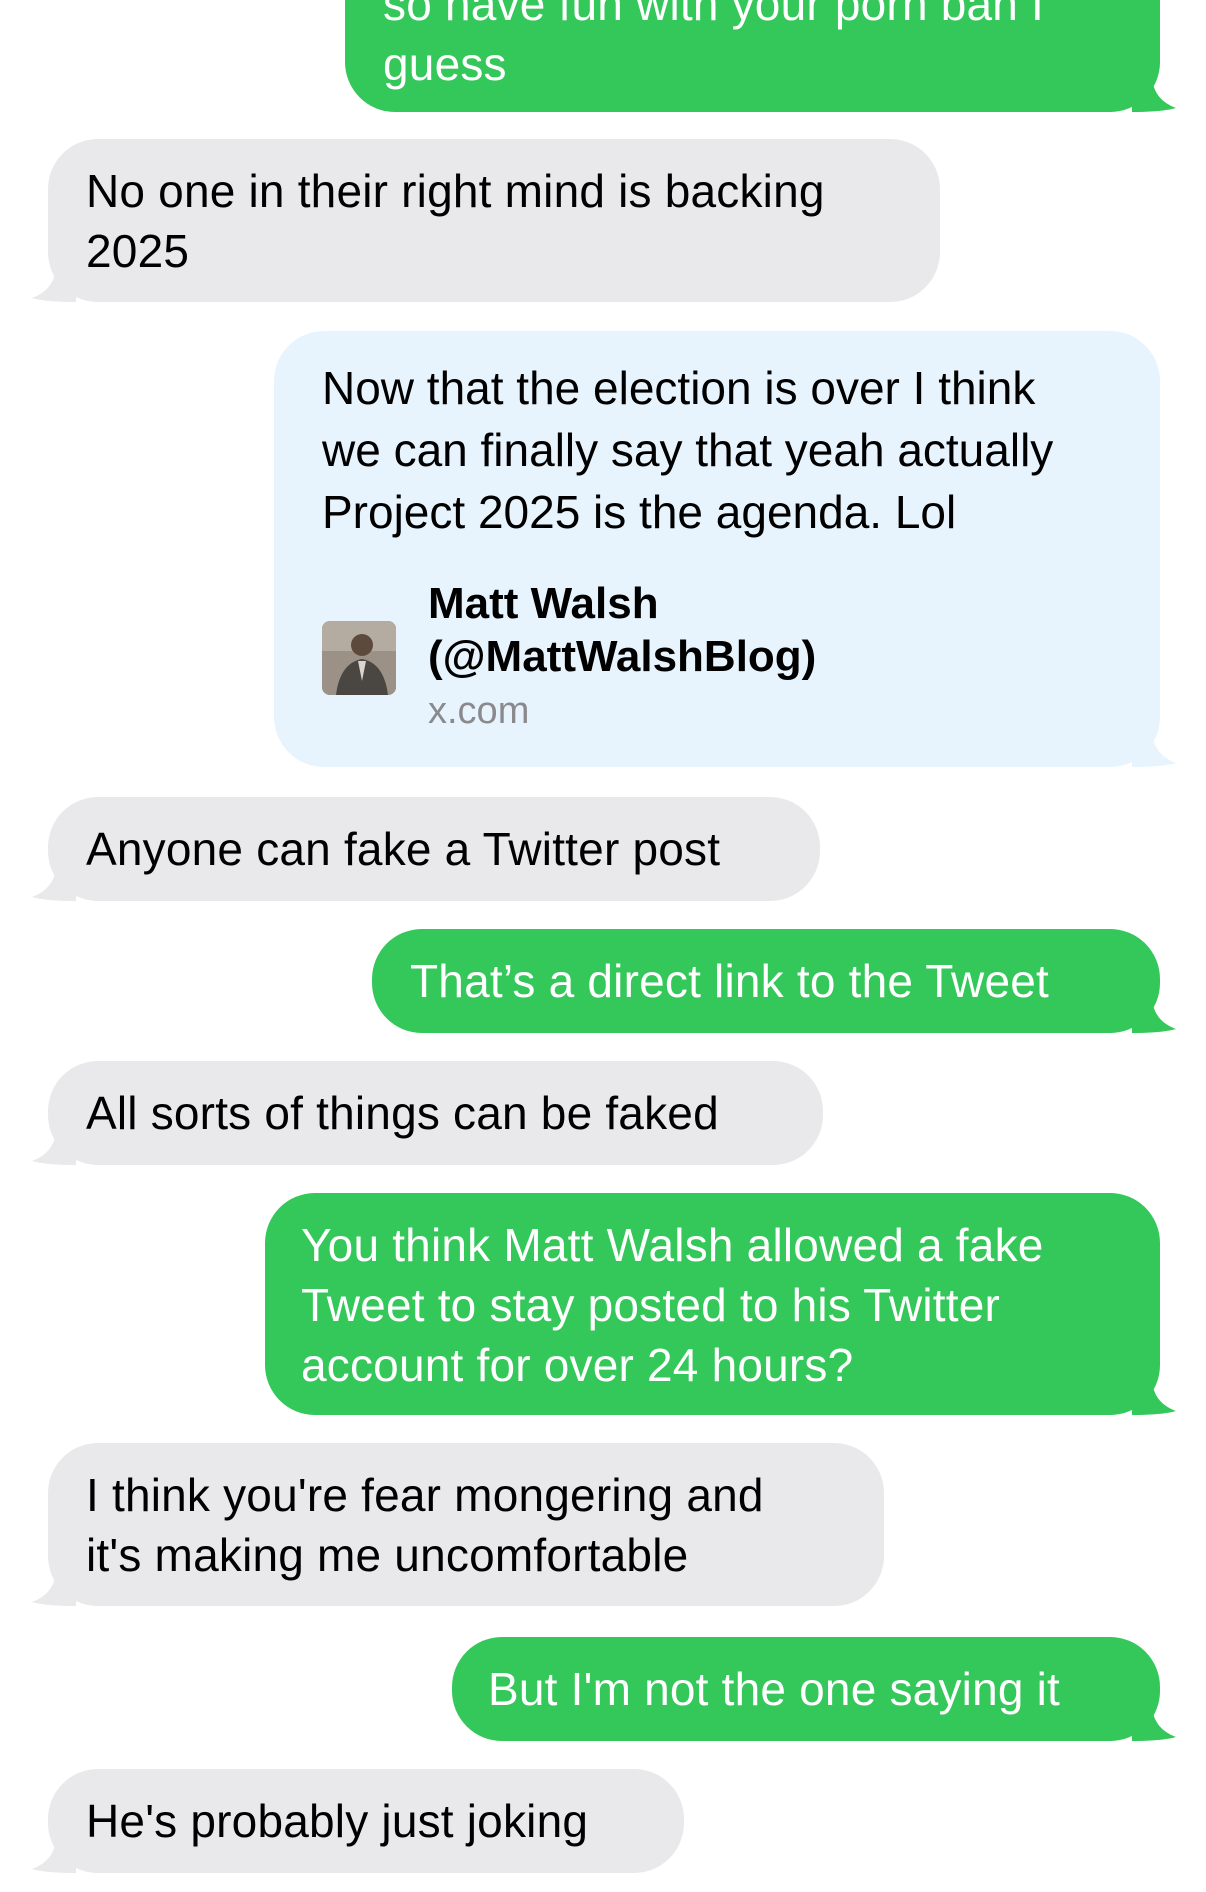 The width and height of the screenshot is (1206, 1892). Describe the element at coordinates (403, 849) in the screenshot. I see `message-text: Anyone can fake a Twitter post` at that location.